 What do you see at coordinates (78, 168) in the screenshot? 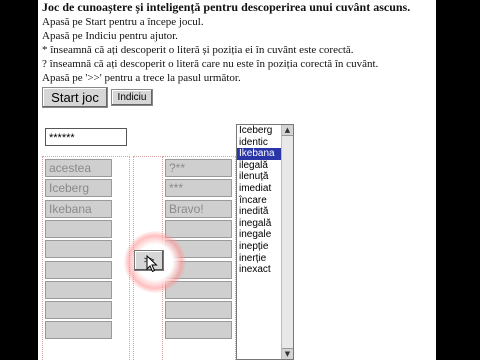
I see `guess-cell: acestea` at bounding box center [78, 168].